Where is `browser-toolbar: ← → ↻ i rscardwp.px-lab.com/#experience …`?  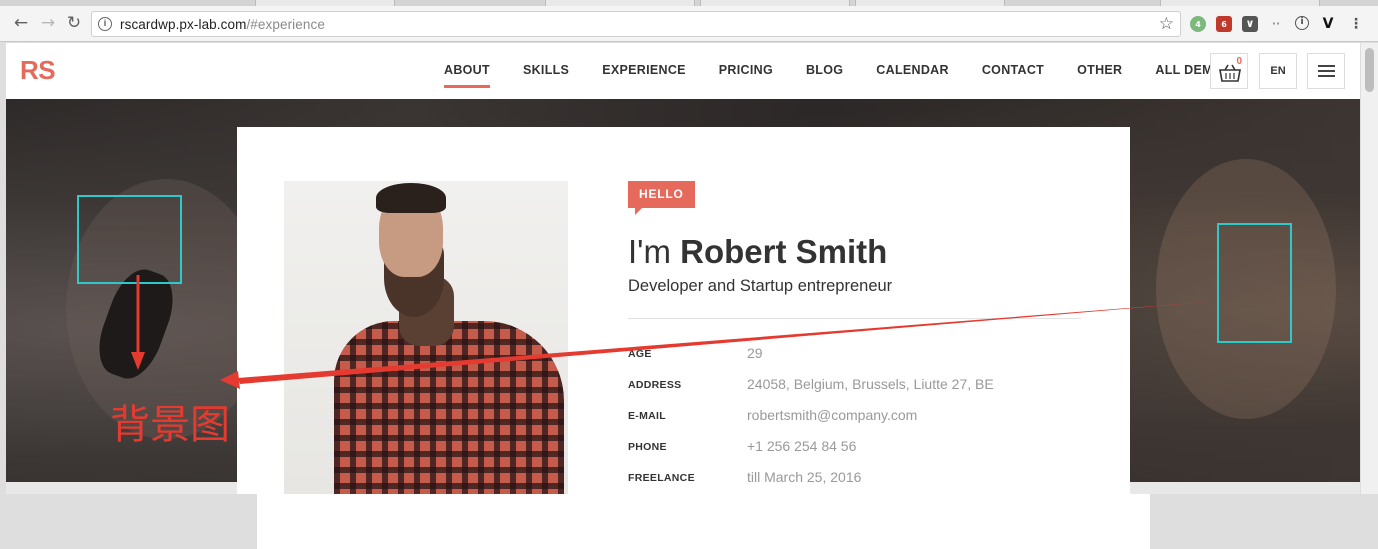 browser-toolbar: ← → ↻ i rscardwp.px-lab.com/#experience … is located at coordinates (689, 24).